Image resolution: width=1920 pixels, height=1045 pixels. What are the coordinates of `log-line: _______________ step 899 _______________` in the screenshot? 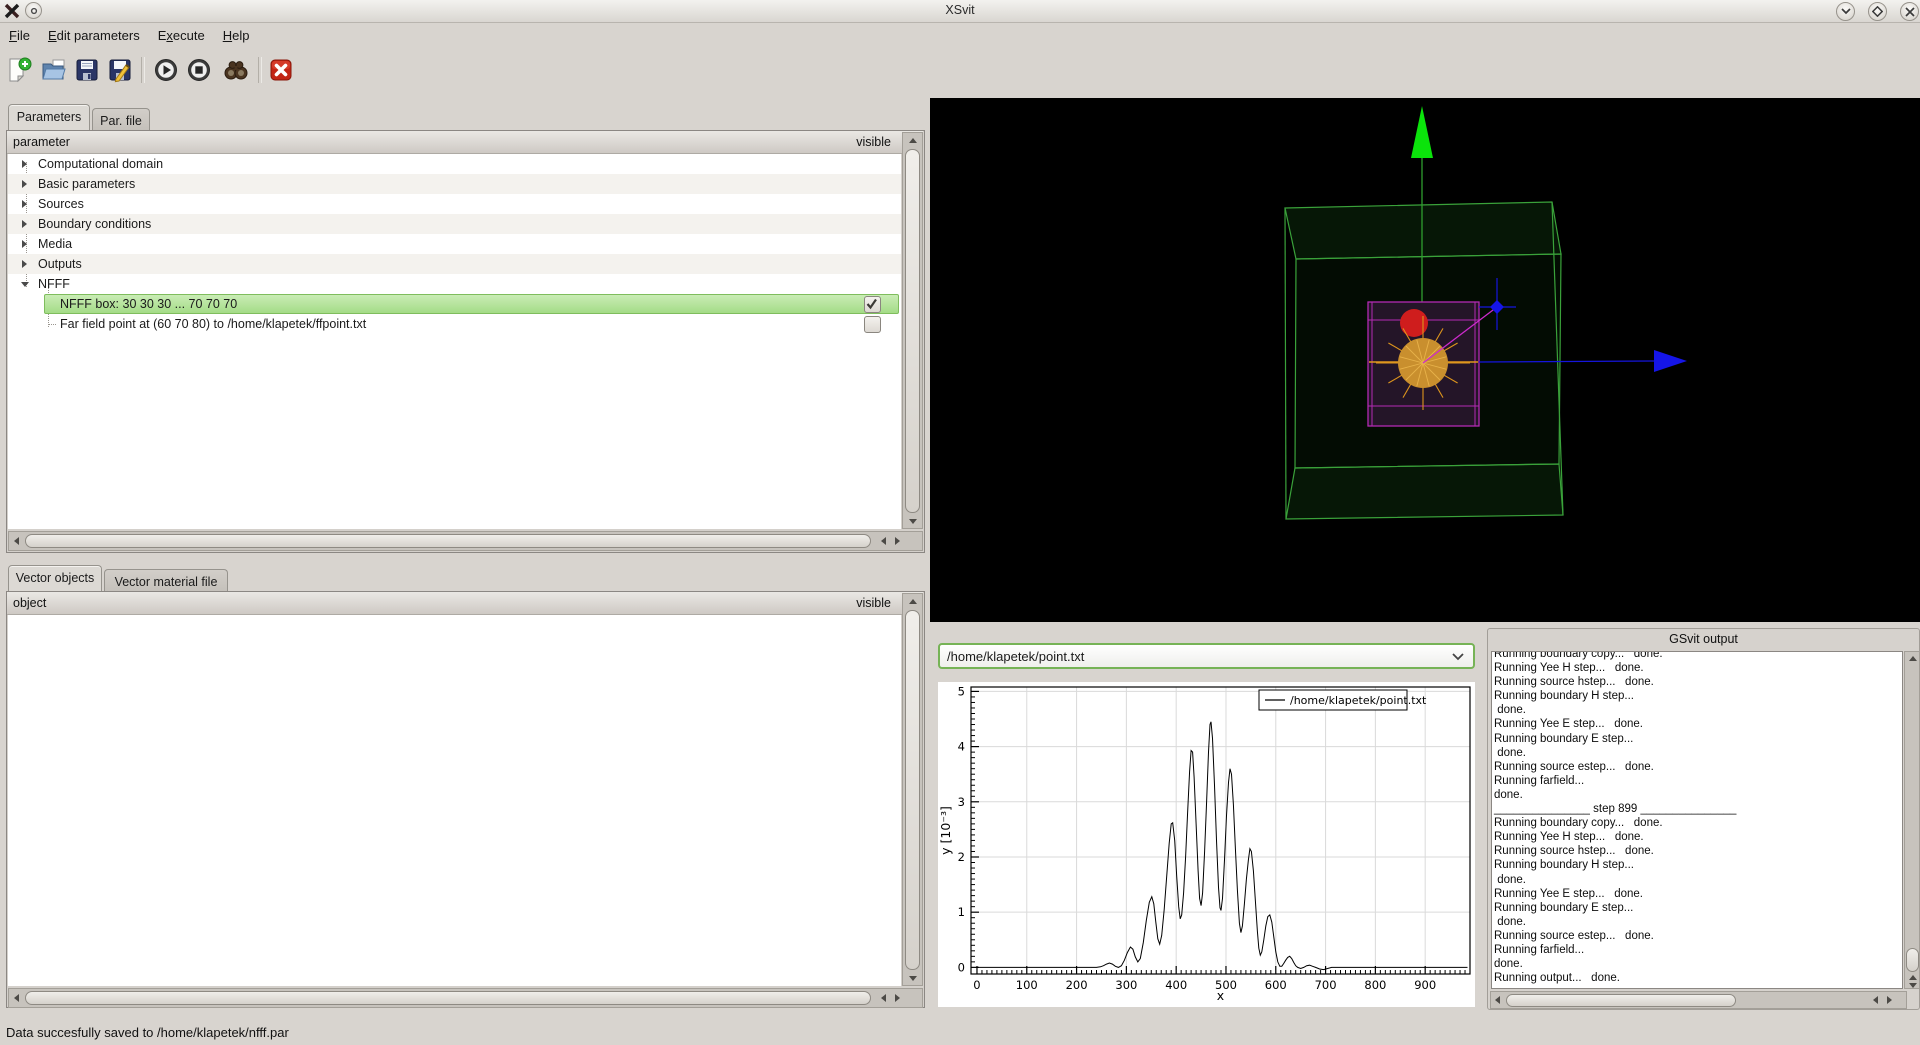 It's located at (1615, 809).